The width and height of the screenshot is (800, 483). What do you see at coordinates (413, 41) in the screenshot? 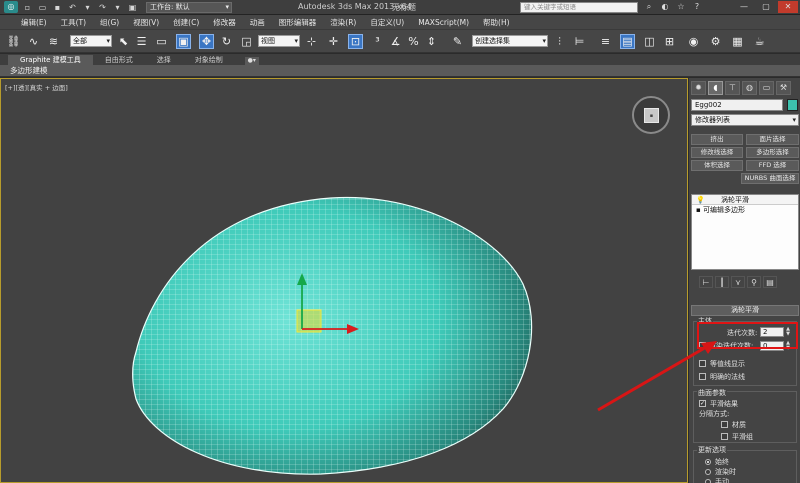
I see `percent-snap-icon: %` at bounding box center [413, 41].